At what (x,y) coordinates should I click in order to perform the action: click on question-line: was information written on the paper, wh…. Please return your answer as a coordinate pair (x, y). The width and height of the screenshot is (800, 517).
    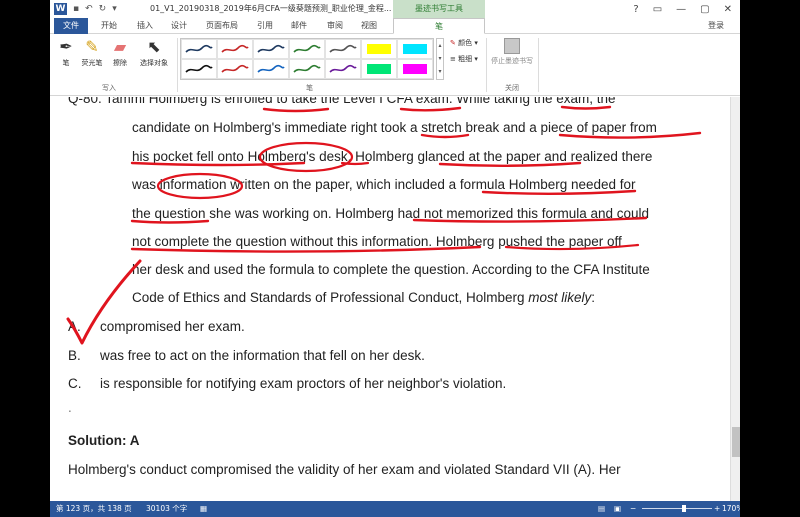
    Looking at the image, I should click on (384, 184).